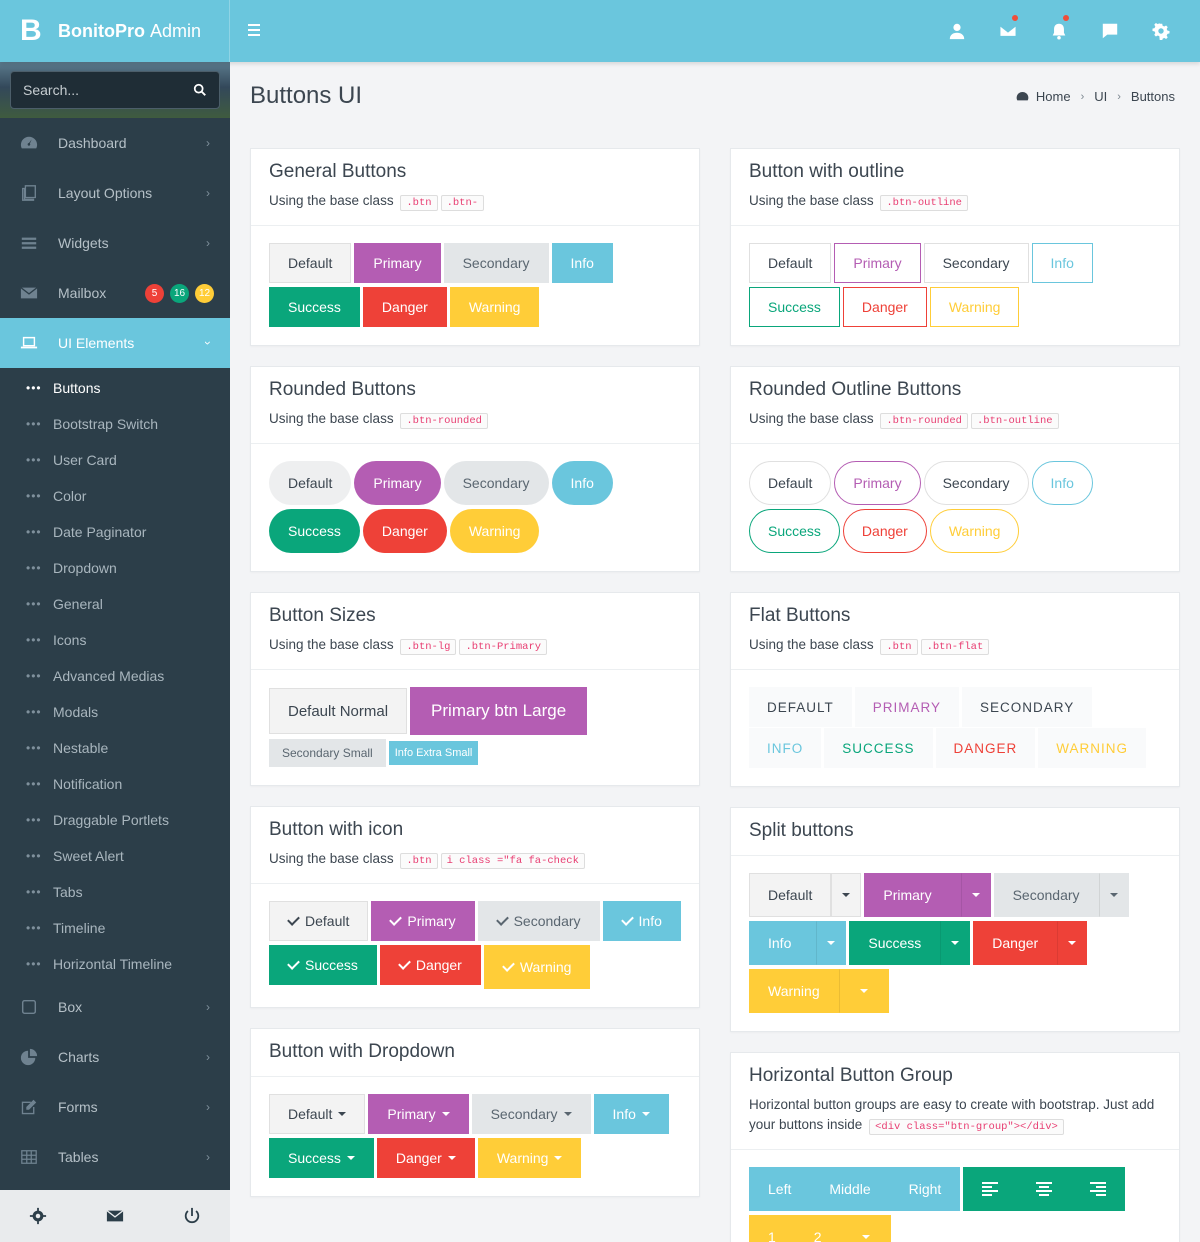 The height and width of the screenshot is (1242, 1200). I want to click on submenu-item-horizontal-timeline: ••• Horizontal Timeline, so click(115, 964).